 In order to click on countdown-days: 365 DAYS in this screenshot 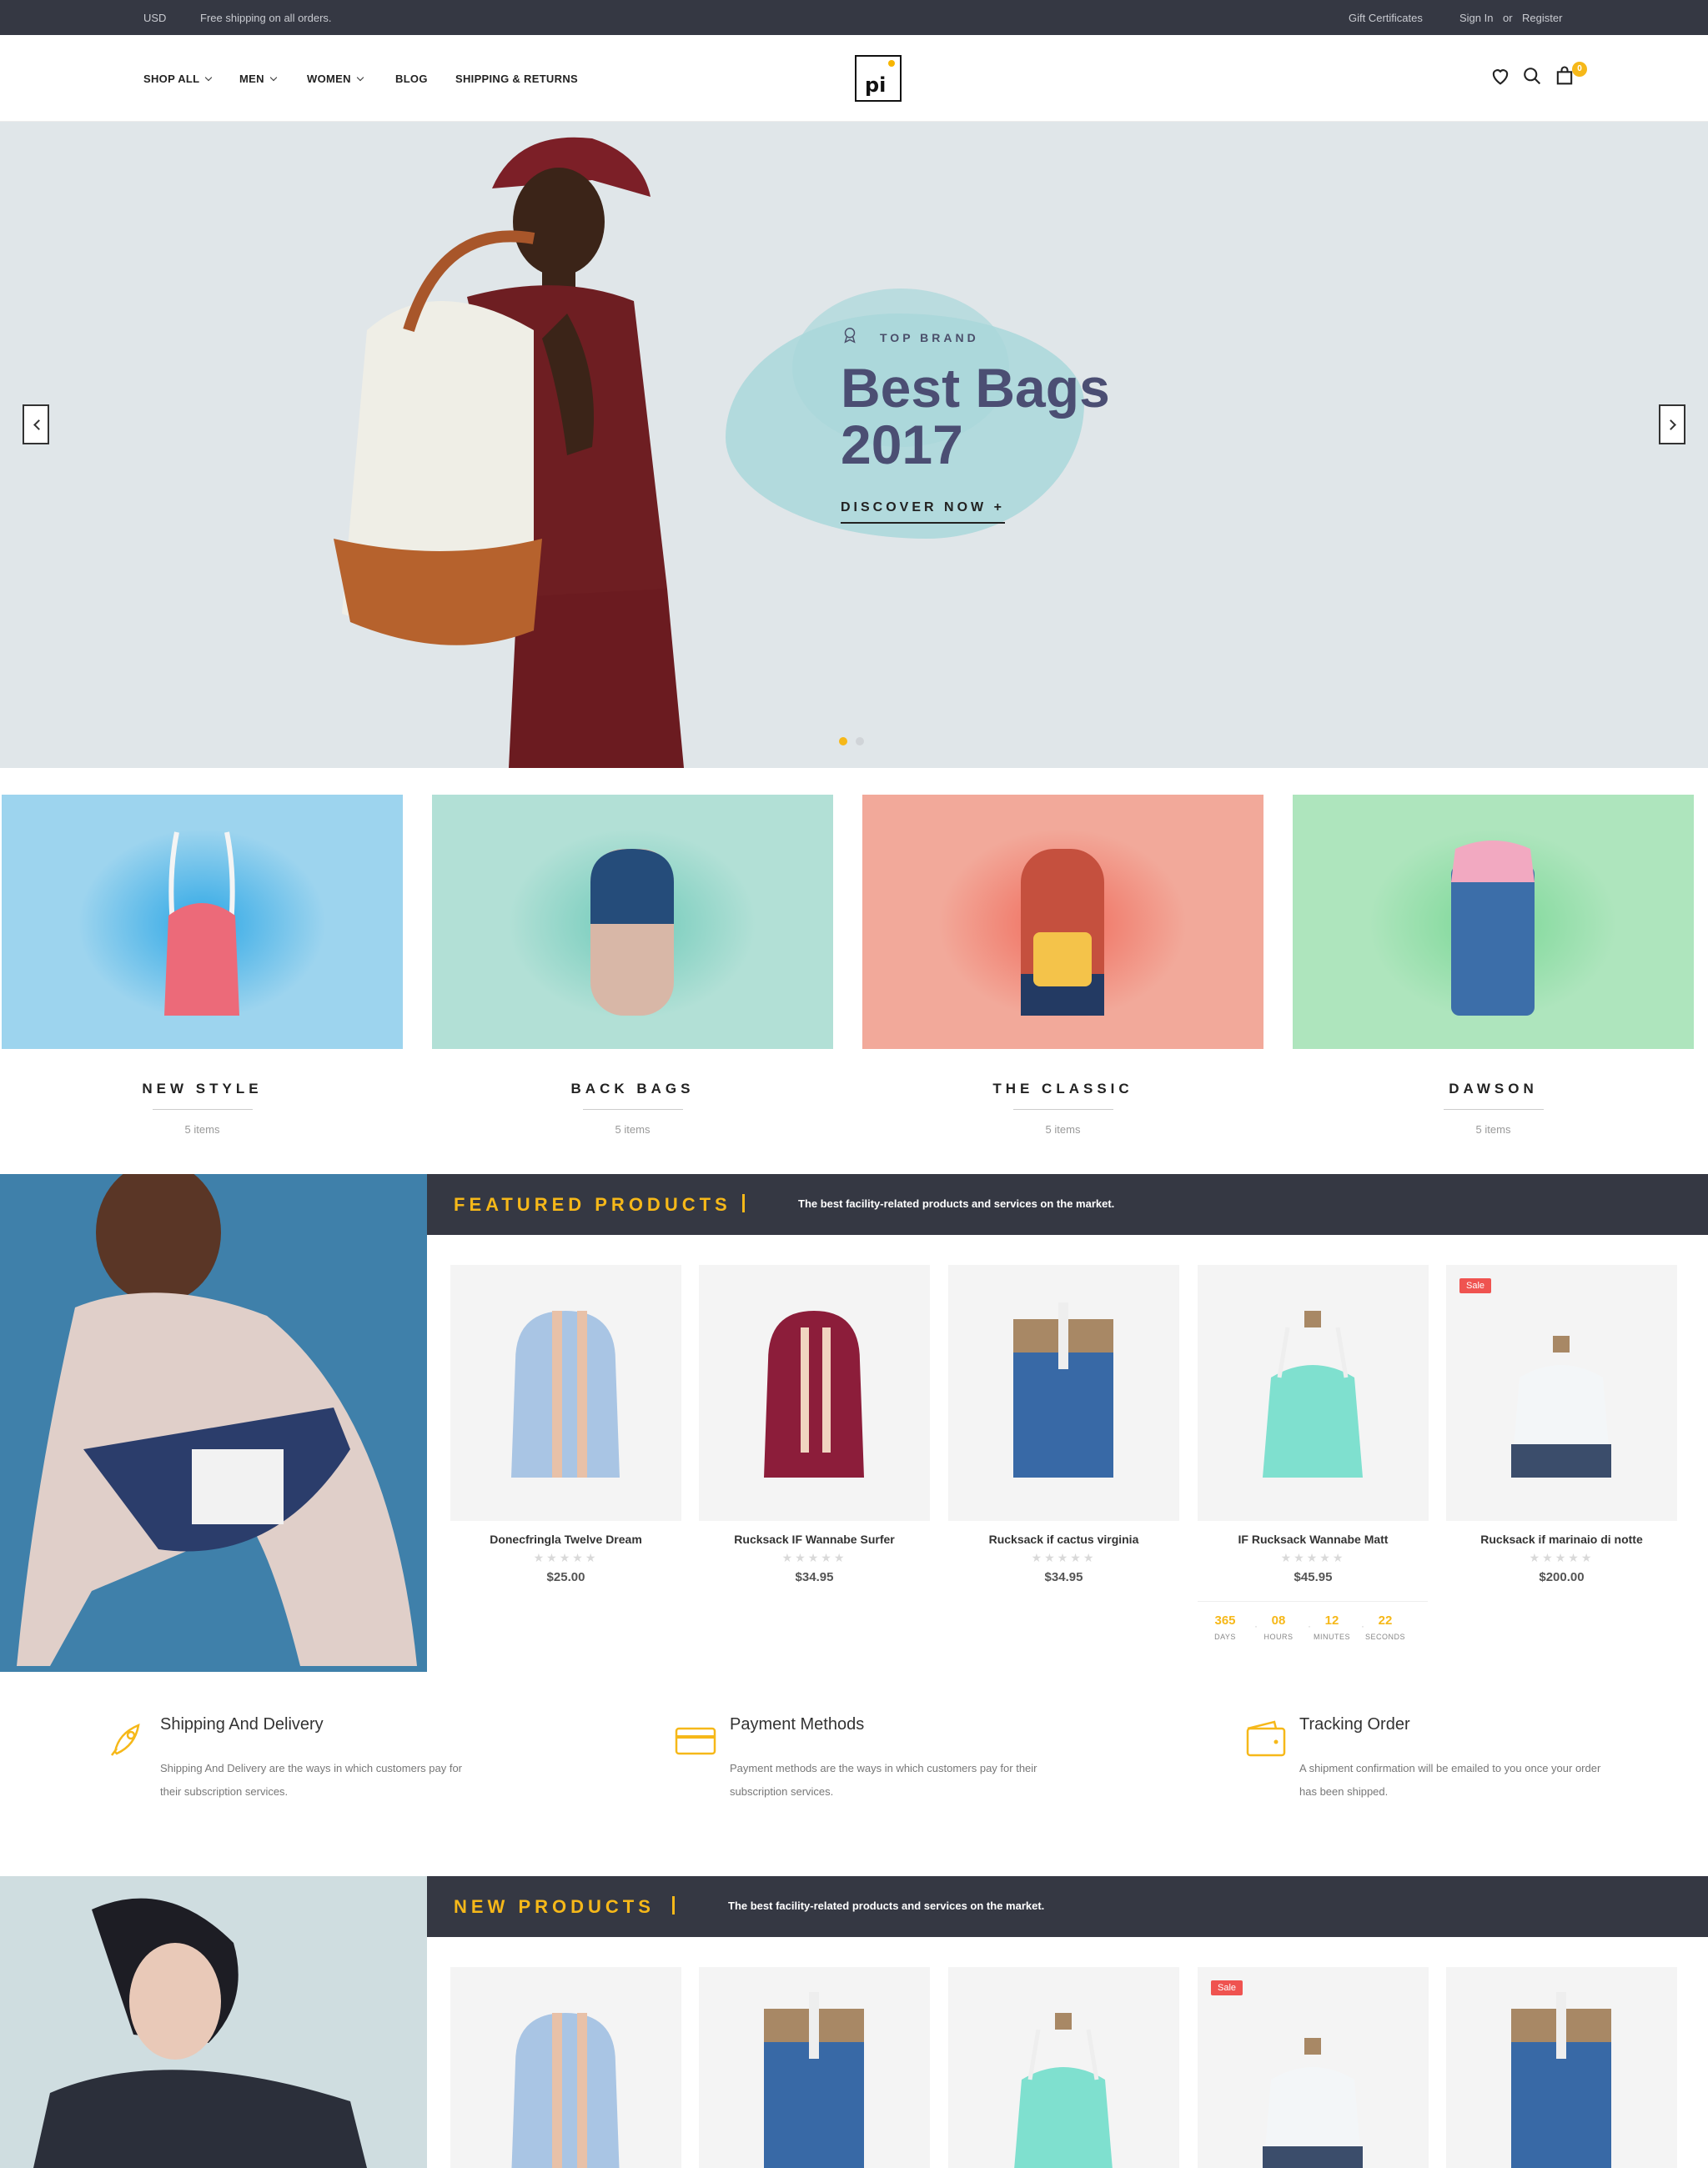, I will do `click(1225, 1627)`.